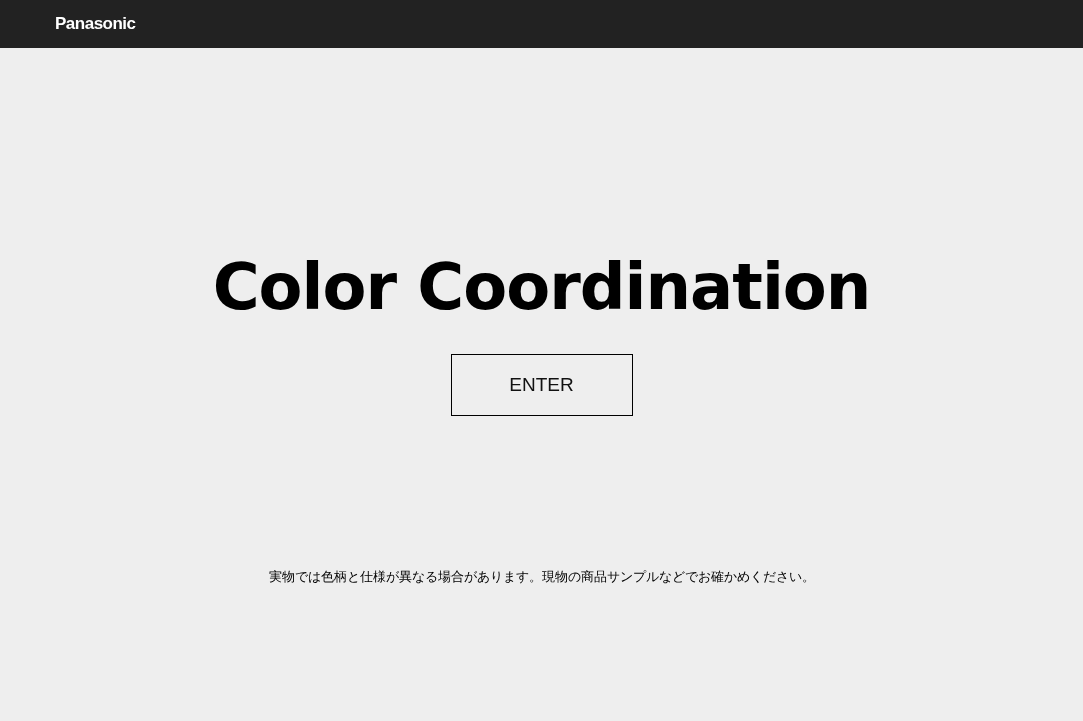 The height and width of the screenshot is (721, 1083). What do you see at coordinates (541, 577) in the screenshot?
I see `notice-text: 実物では色柄と仕様が異なる場合があります。現物の商品サンプルなどでお確かめください。` at bounding box center [541, 577].